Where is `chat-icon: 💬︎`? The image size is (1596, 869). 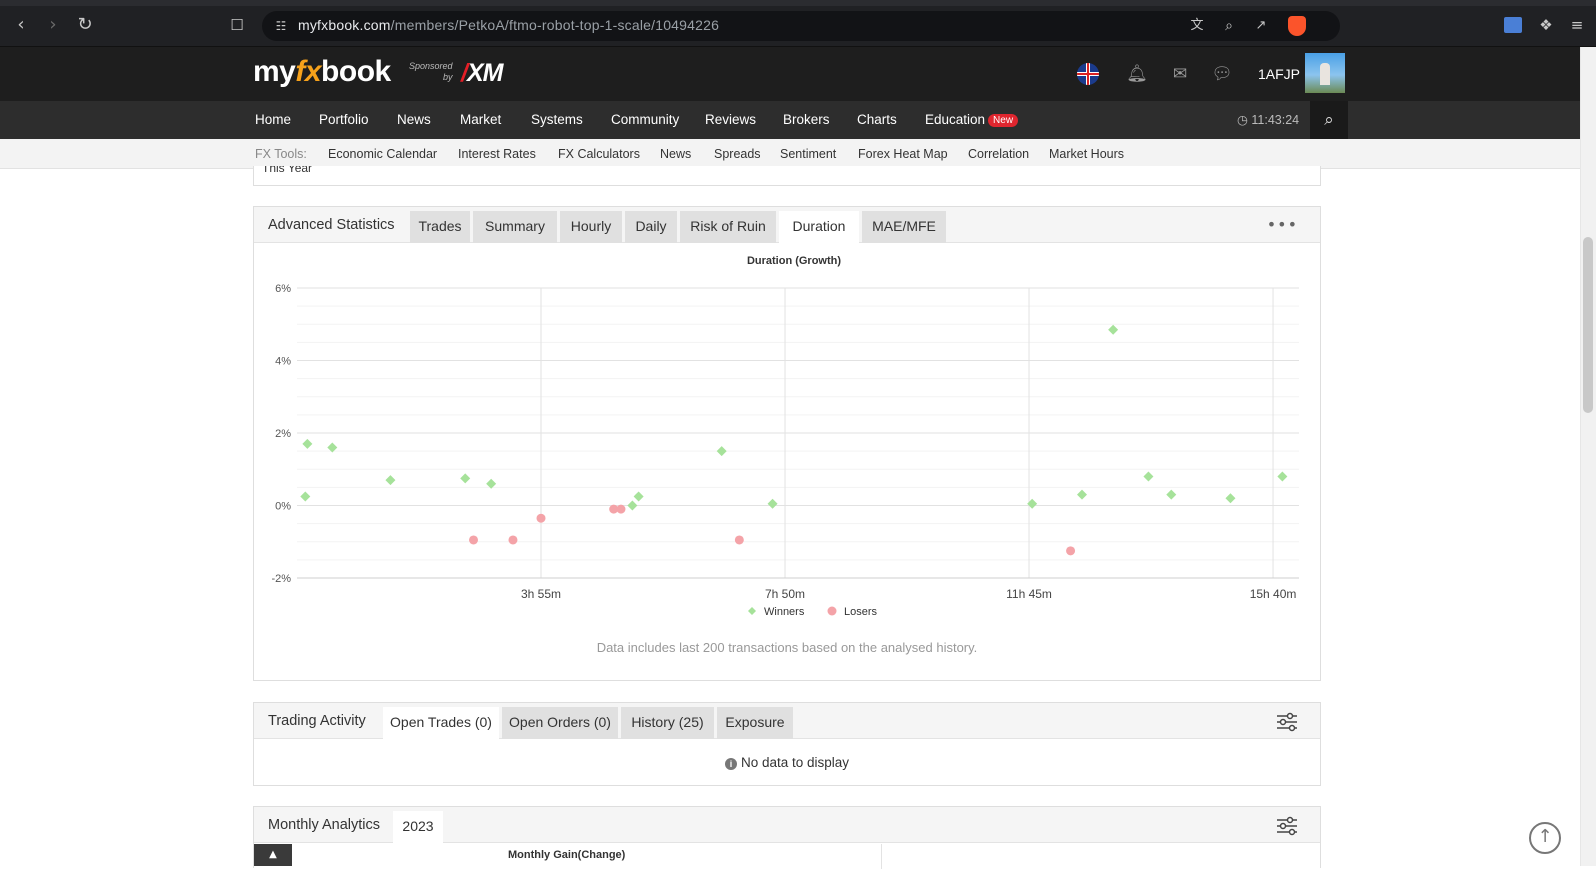 chat-icon: 💬︎ is located at coordinates (1222, 74).